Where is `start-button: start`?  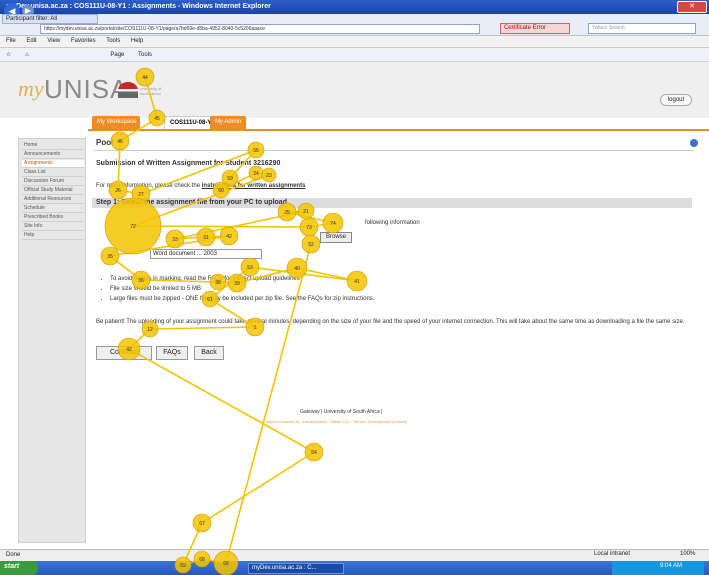 start-button: start is located at coordinates (19, 568).